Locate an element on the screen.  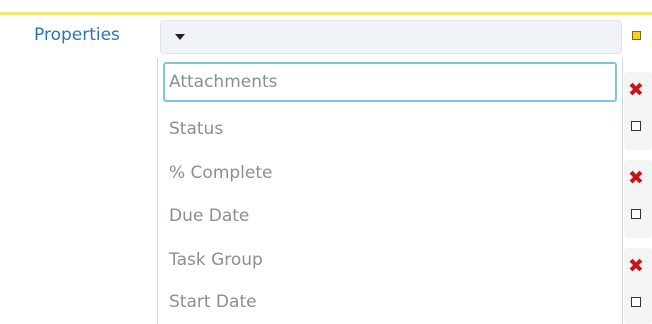
caret-down-icon is located at coordinates (180, 37).